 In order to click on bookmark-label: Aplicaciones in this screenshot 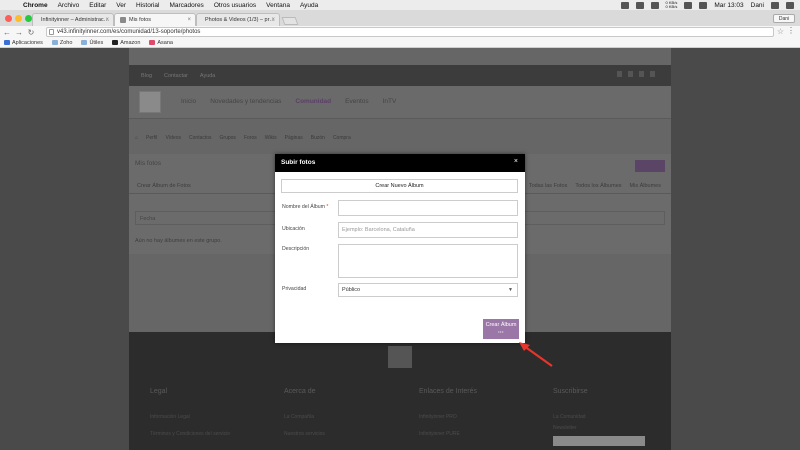, I will do `click(27, 42)`.